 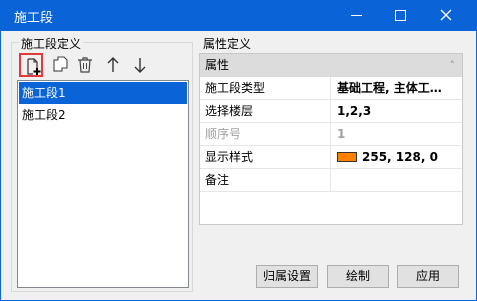 I want to click on property-value: 255, 128, 0, so click(x=400, y=157).